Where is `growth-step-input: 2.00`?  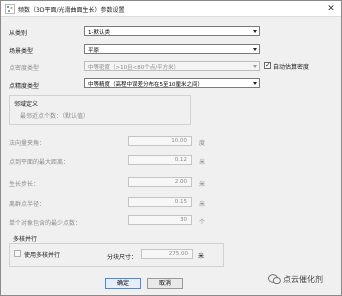
growth-step-input: 2.00 is located at coordinates (160, 182).